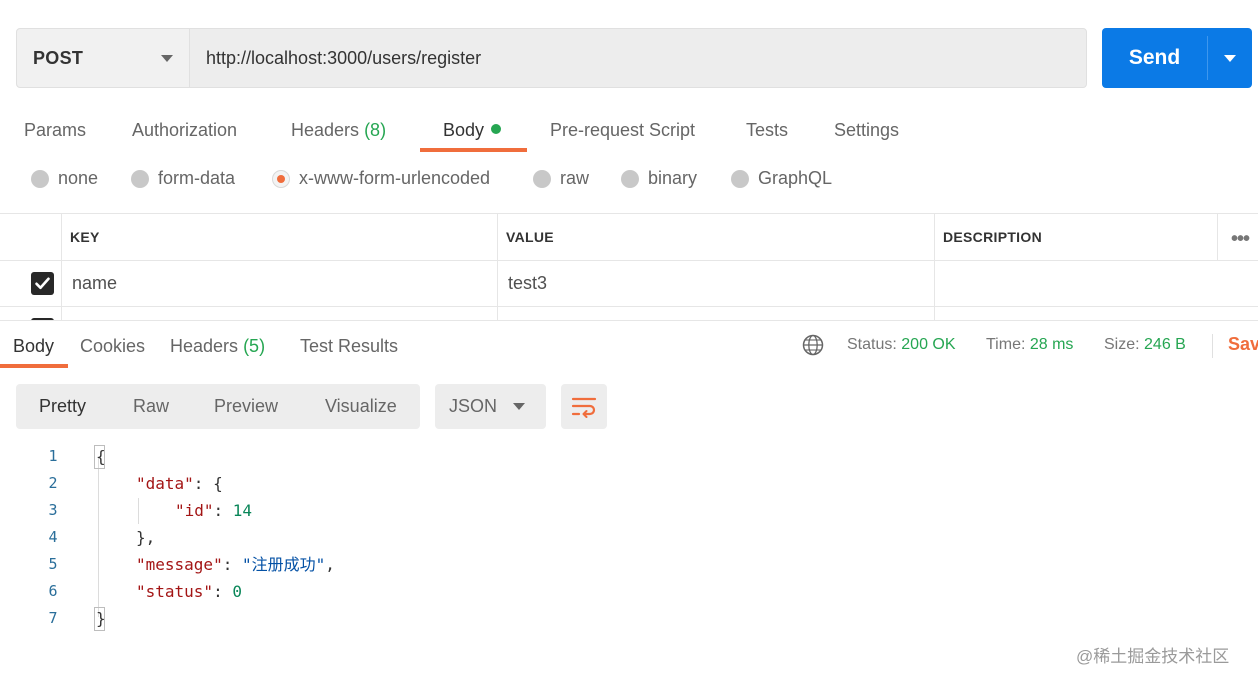 This screenshot has width=1258, height=684. I want to click on save-response-button: Sav, so click(1235, 346).